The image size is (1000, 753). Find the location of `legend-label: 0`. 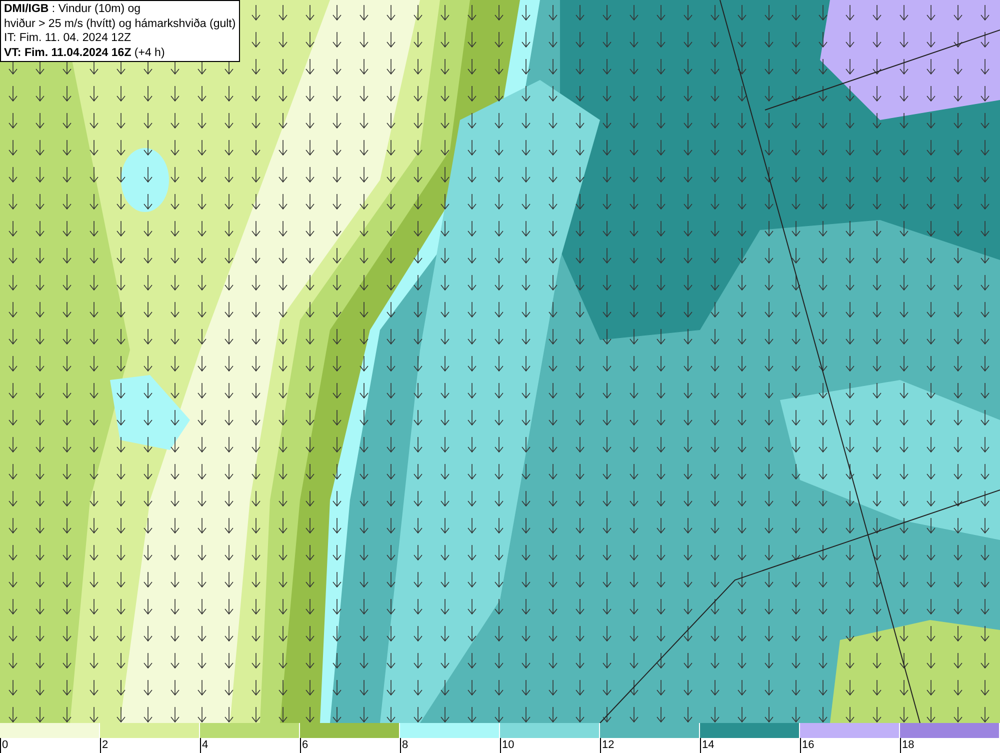

legend-label: 0 is located at coordinates (4, 745).